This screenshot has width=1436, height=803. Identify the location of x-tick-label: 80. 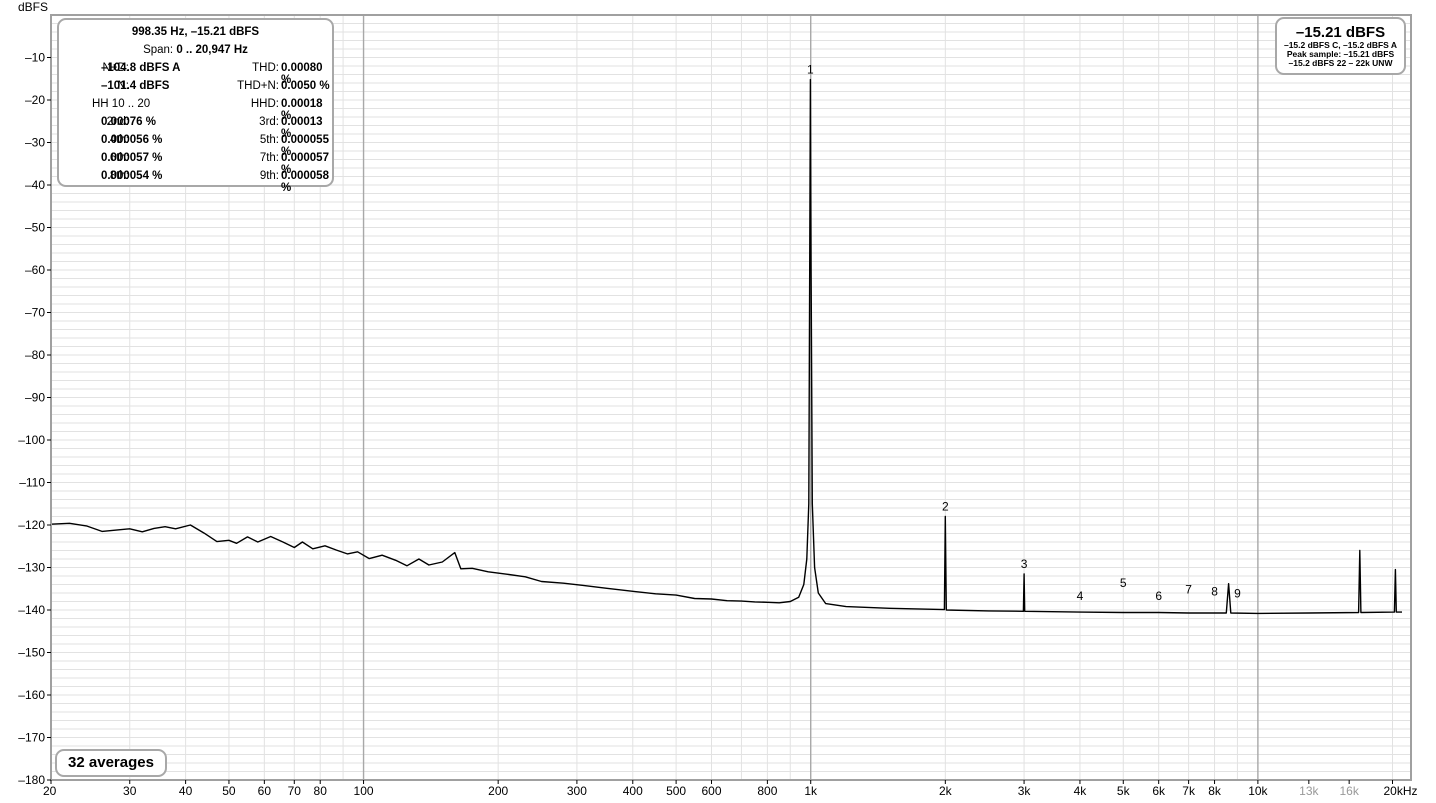
(321, 791).